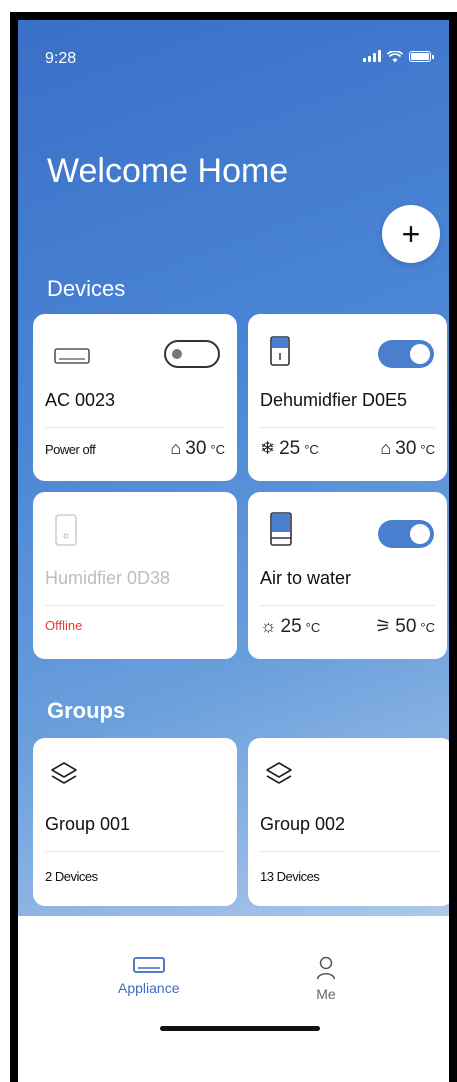 The width and height of the screenshot is (457, 1082). I want to click on signal-icon, so click(372, 56).